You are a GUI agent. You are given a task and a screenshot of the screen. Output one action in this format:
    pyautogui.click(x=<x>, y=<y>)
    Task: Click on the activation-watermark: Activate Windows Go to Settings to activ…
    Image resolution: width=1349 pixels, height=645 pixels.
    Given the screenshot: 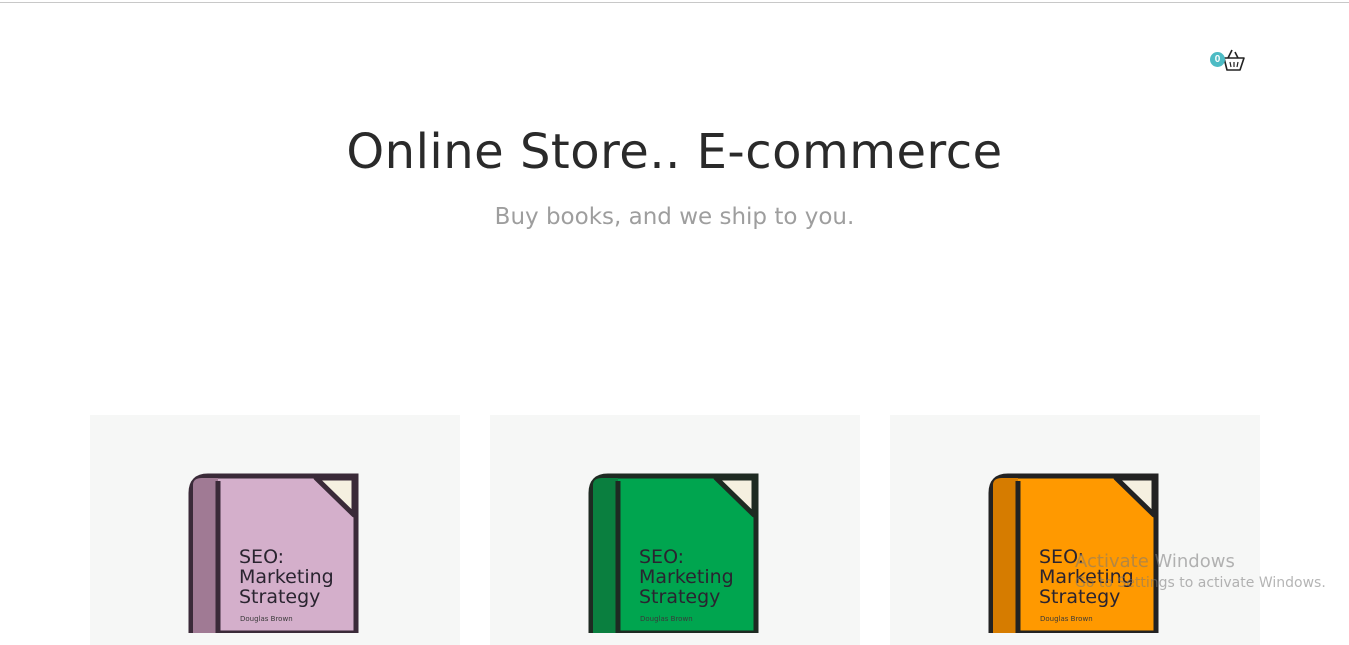 What is the action you would take?
    pyautogui.click(x=1200, y=571)
    